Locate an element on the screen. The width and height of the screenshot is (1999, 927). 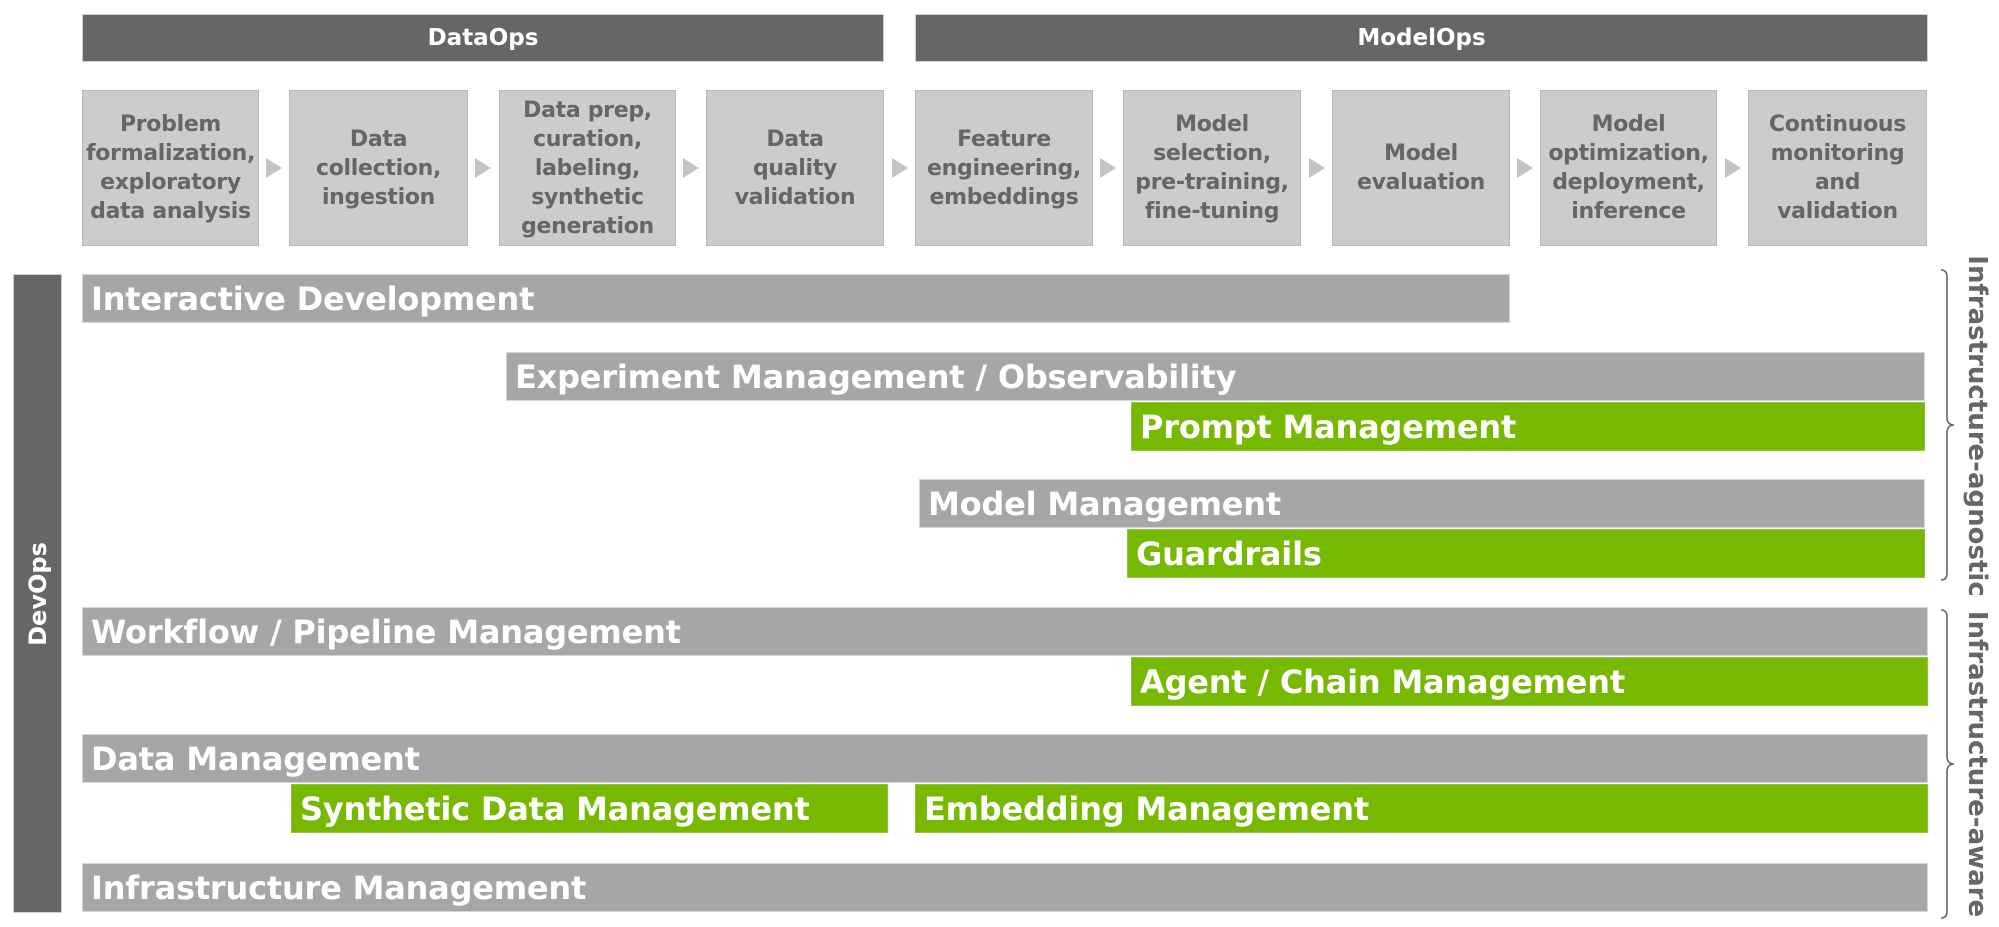
step-label: Model evaluation is located at coordinates (1421, 168).